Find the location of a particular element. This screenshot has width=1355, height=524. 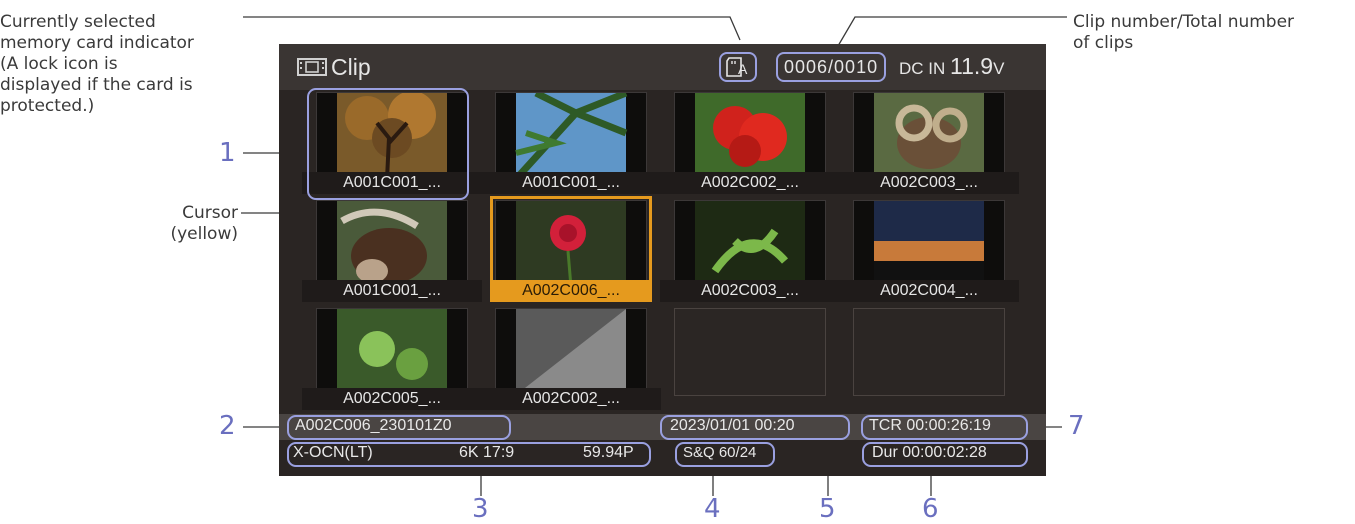

leaves-image-icon is located at coordinates (392, 352).